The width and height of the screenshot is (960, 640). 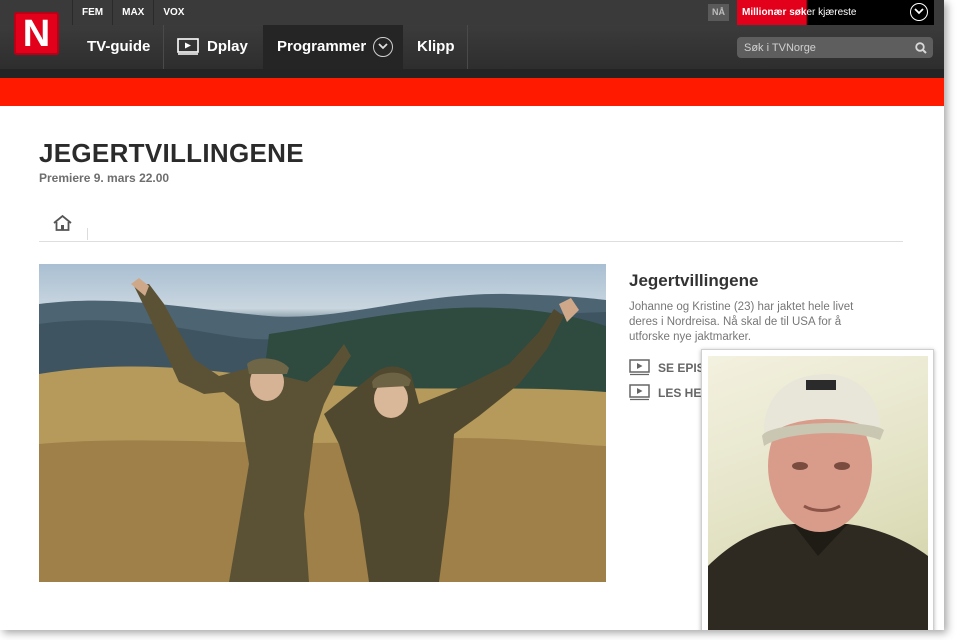 I want to click on premiere-date: Premiere 9. mars 22.00, so click(x=104, y=178).